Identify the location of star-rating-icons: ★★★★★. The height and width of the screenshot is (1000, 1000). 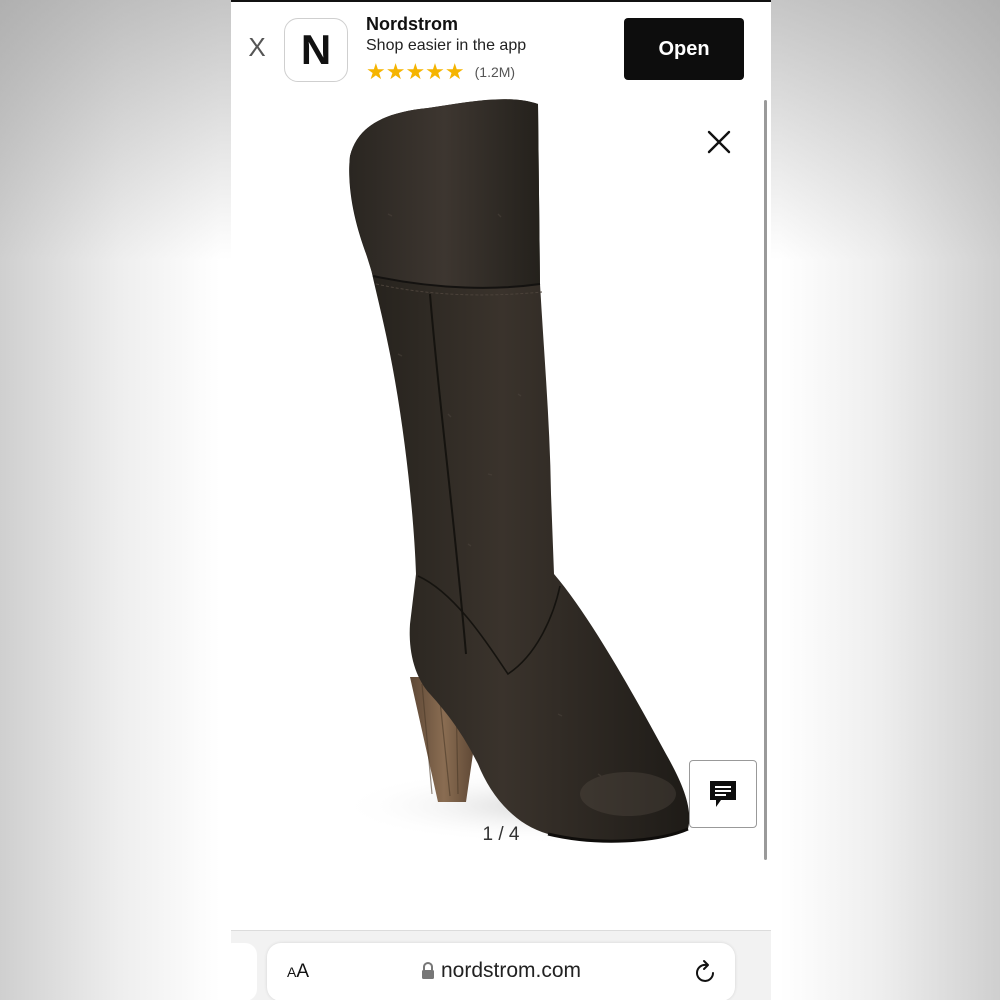
(415, 71).